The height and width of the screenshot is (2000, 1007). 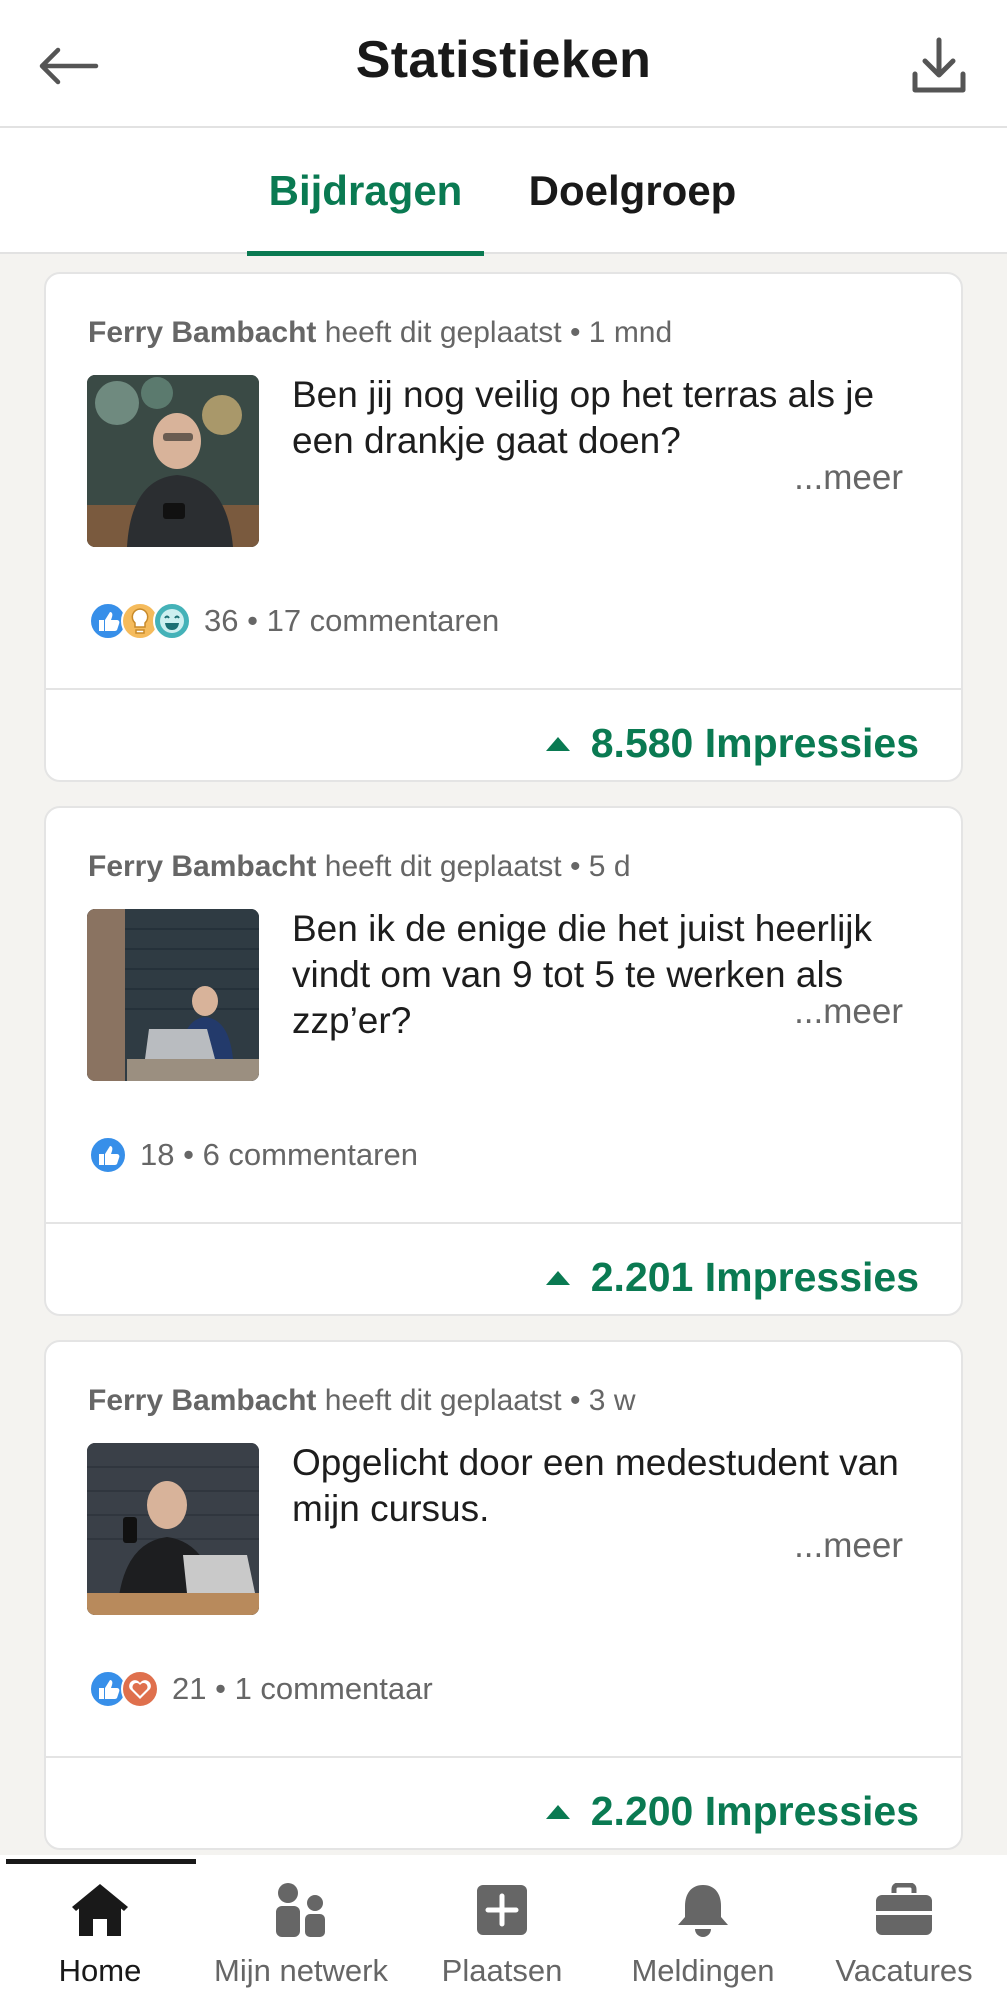 I want to click on nav-meldingen: Meldingen, so click(x=703, y=1935).